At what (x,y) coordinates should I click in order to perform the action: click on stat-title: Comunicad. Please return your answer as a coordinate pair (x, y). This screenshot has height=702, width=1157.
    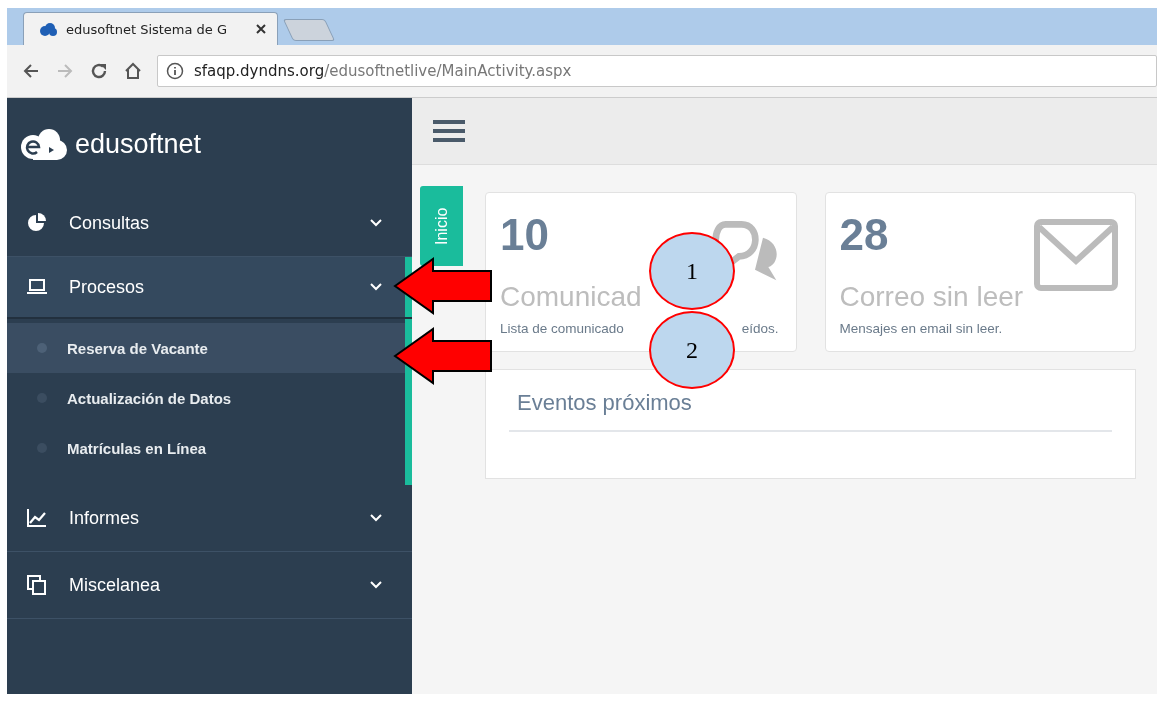
    Looking at the image, I should click on (571, 297).